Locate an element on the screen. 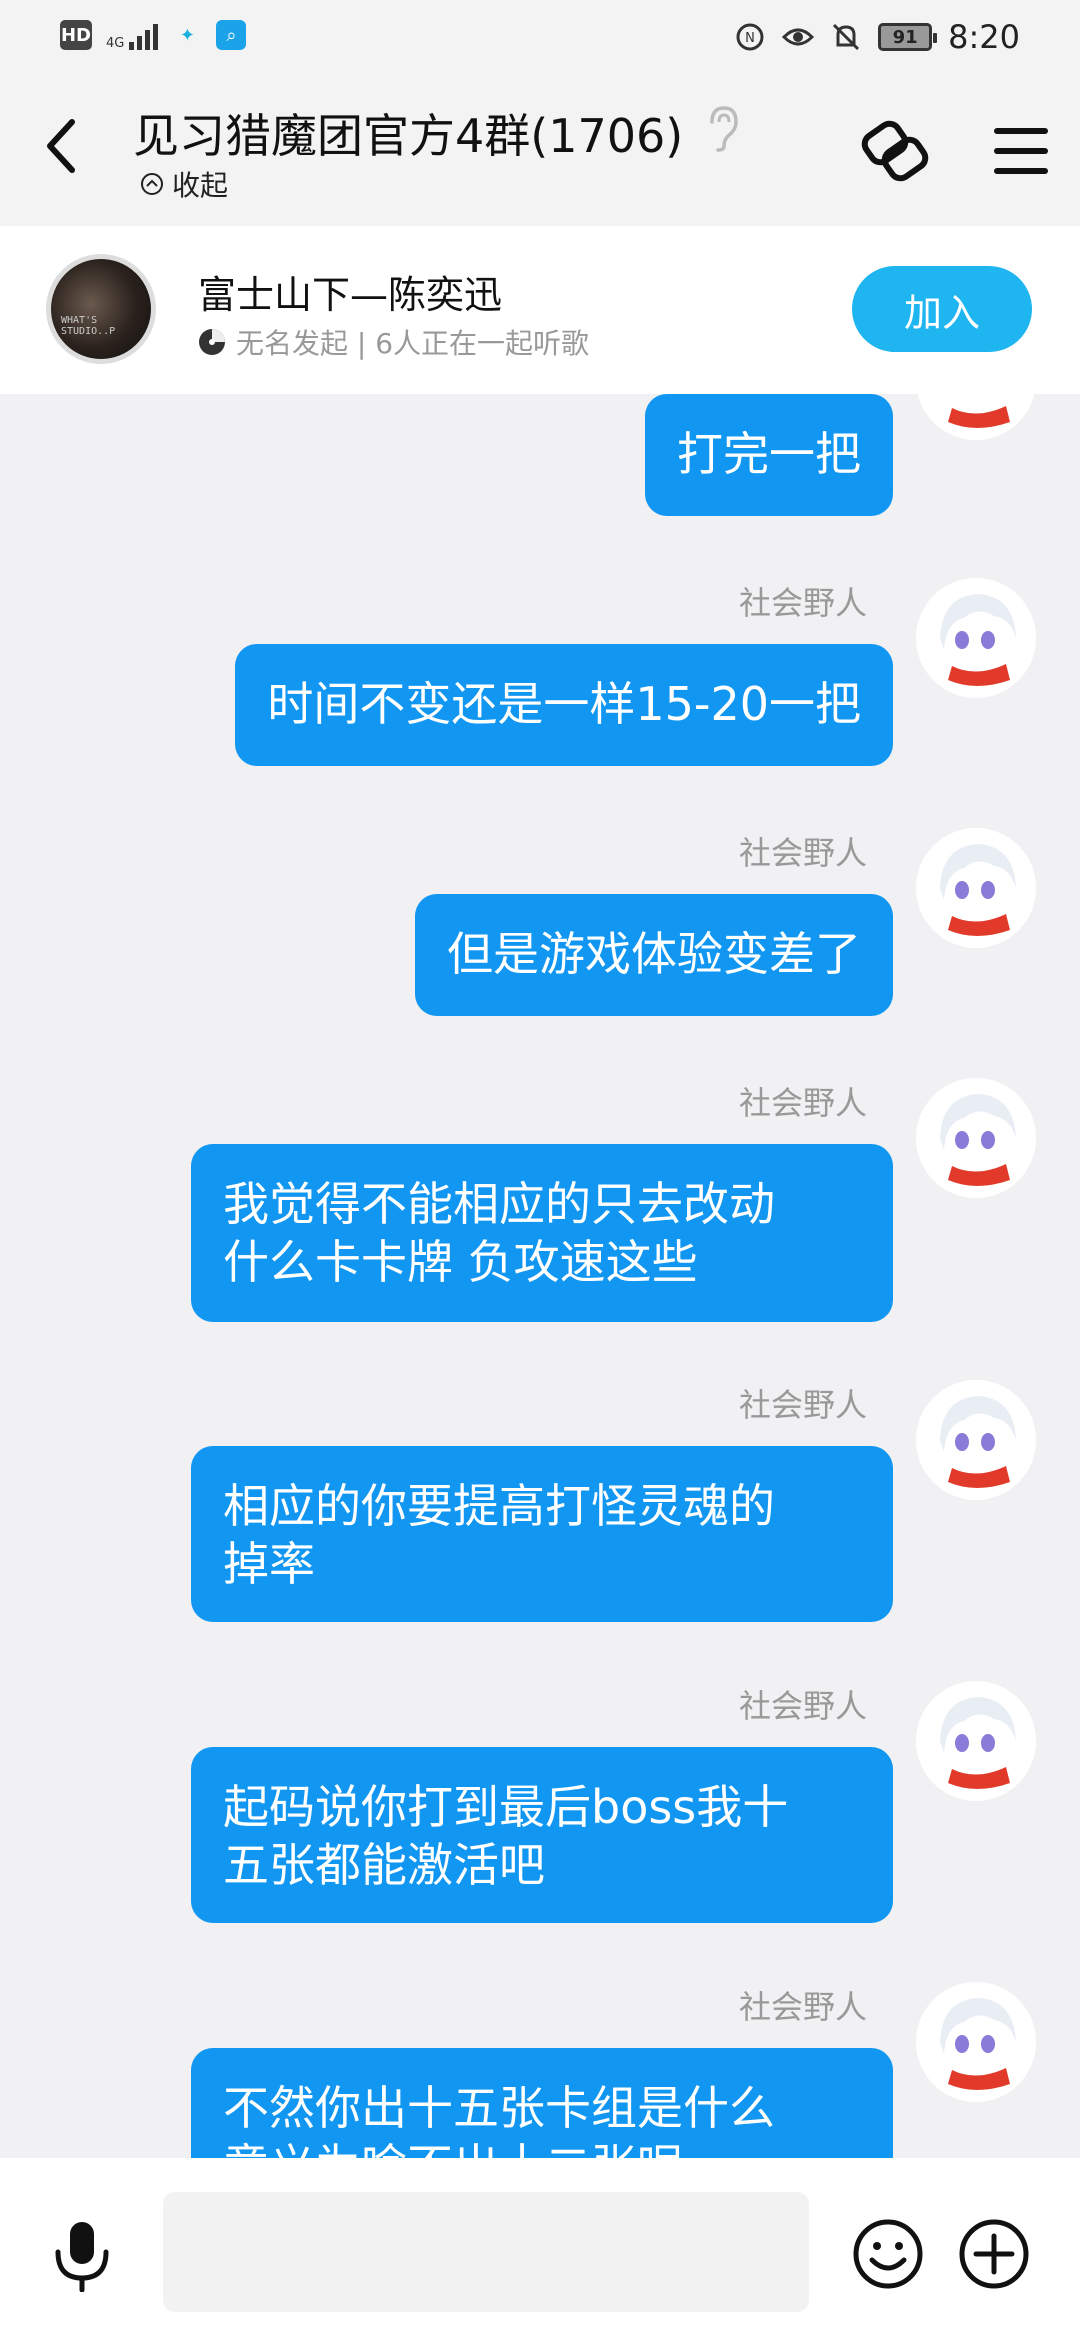  hd-badge: HD is located at coordinates (76, 35).